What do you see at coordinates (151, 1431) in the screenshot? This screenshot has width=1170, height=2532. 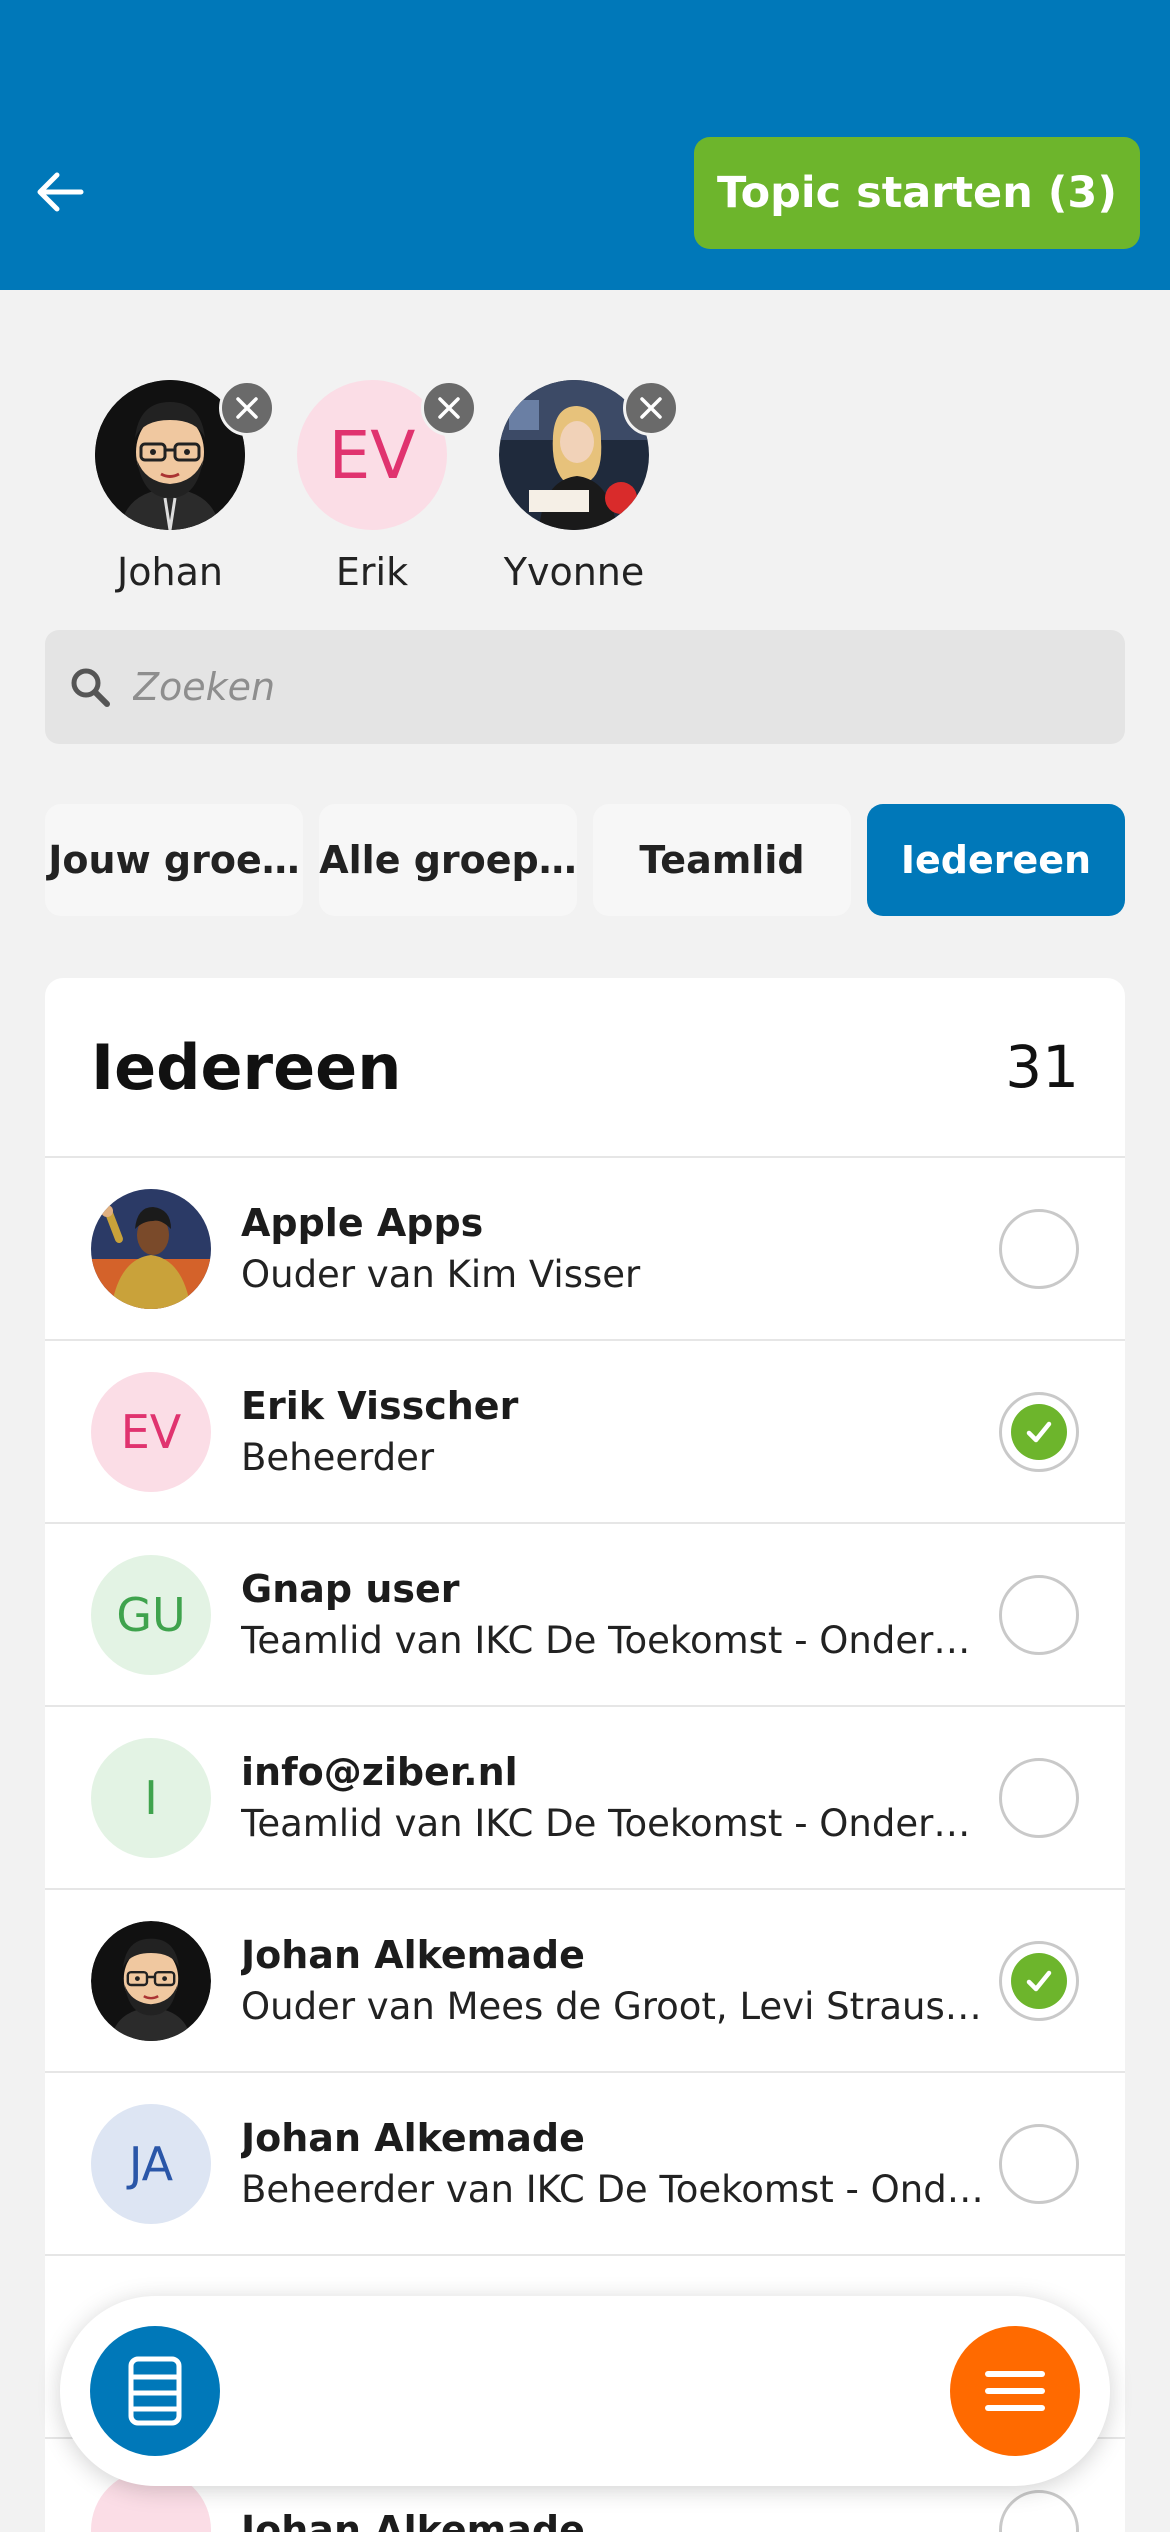 I see `avatar-initials: EV` at bounding box center [151, 1431].